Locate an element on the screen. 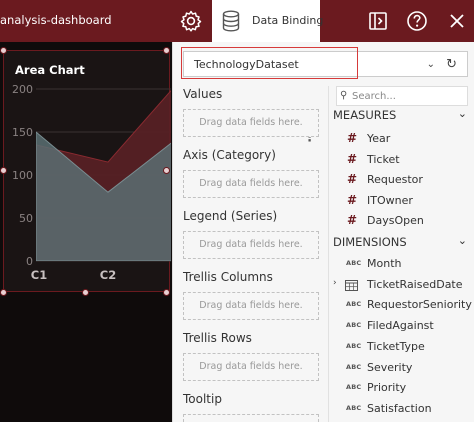 The width and height of the screenshot is (474, 422). field-search: ⚲ is located at coordinates (402, 96).